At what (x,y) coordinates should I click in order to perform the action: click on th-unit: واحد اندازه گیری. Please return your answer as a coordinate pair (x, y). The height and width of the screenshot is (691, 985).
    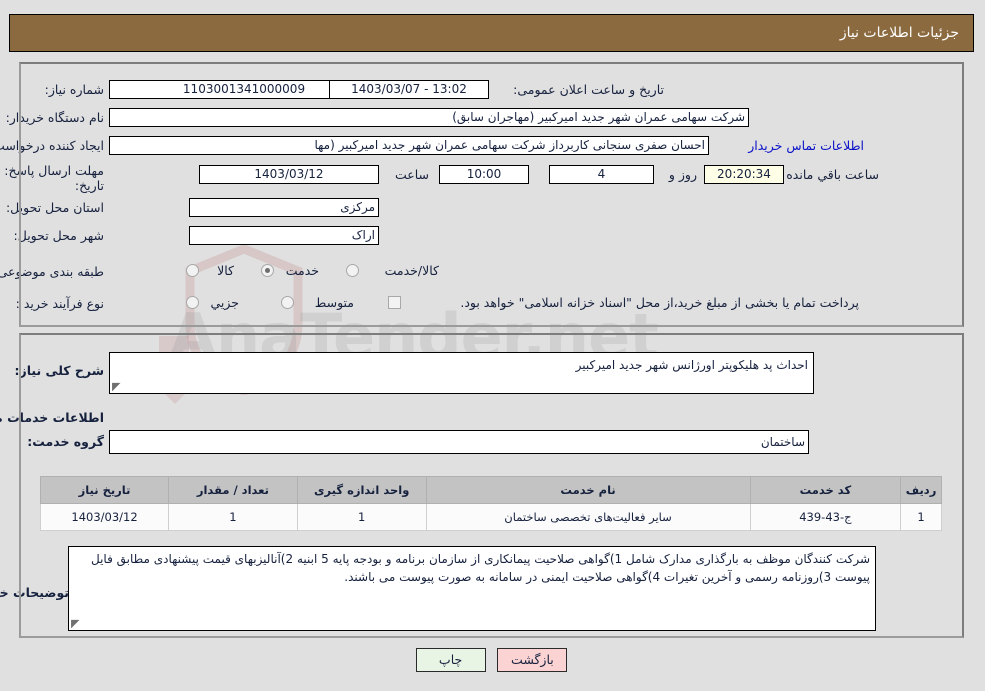
    Looking at the image, I should click on (362, 490).